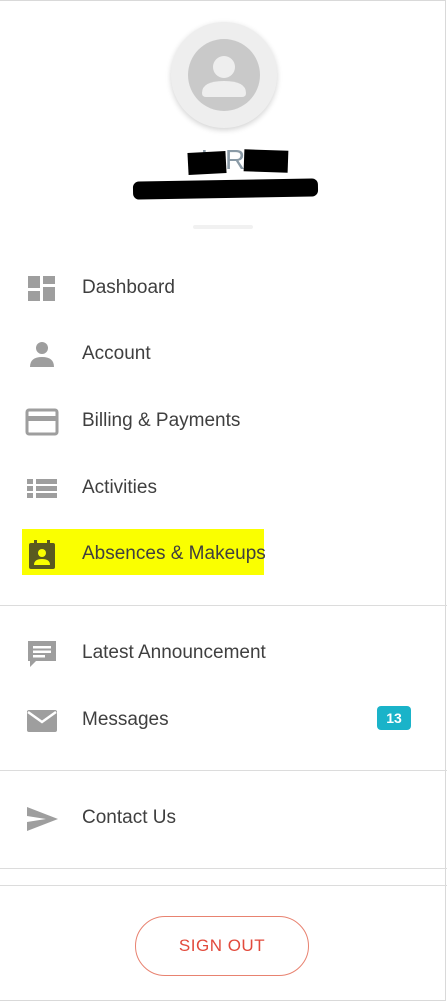 This screenshot has height=1002, width=447. Describe the element at coordinates (42, 354) in the screenshot. I see `person-icon` at that location.